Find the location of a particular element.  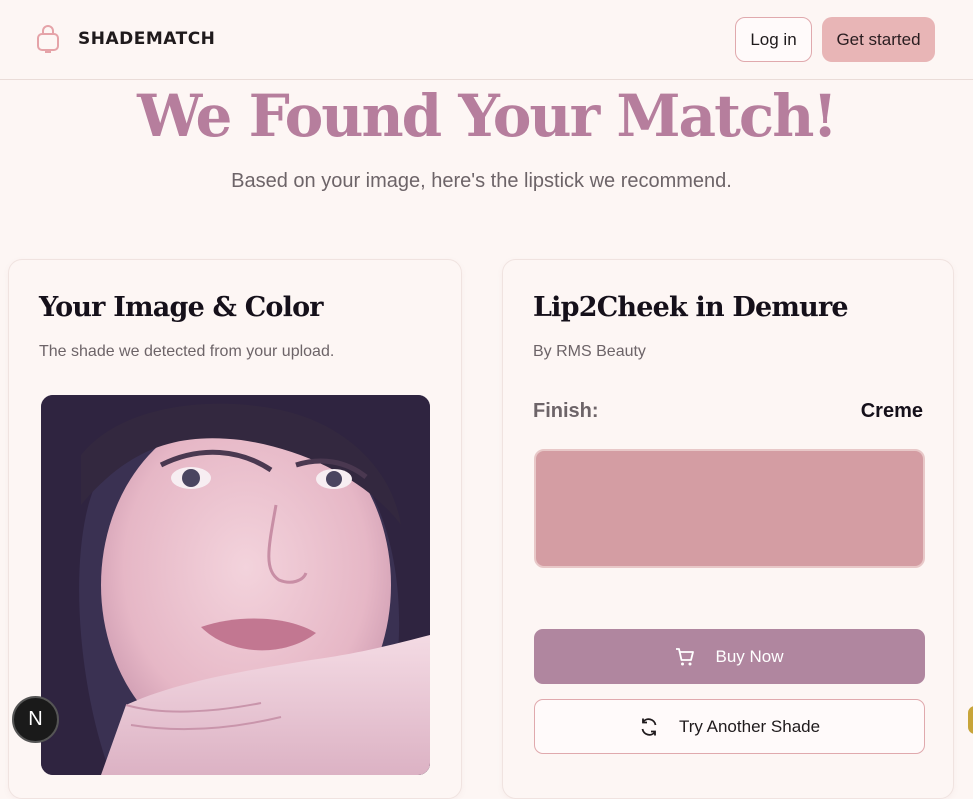

product-name: Lip2Cheek in Demure is located at coordinates (691, 307).